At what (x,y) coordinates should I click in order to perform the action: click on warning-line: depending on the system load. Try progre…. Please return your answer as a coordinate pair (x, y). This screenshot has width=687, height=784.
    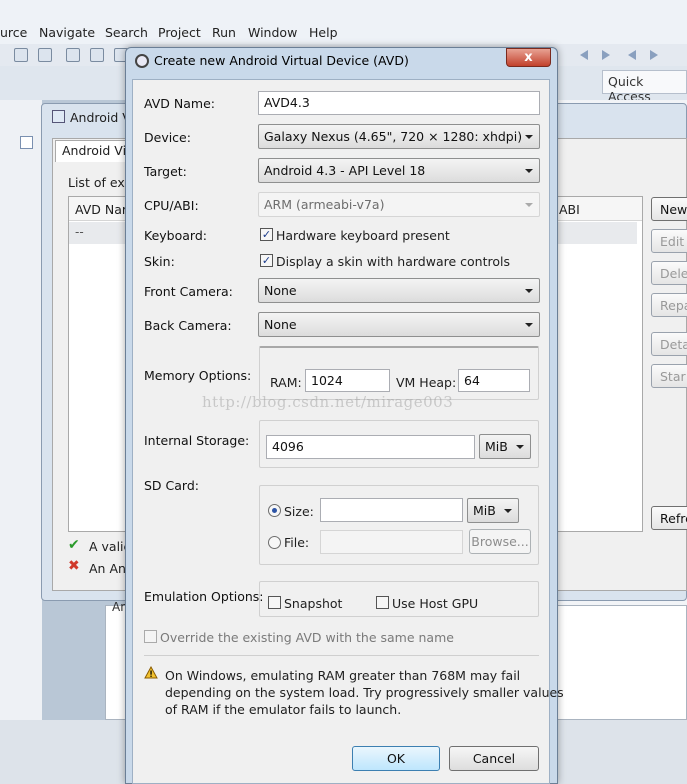
    Looking at the image, I should click on (364, 692).